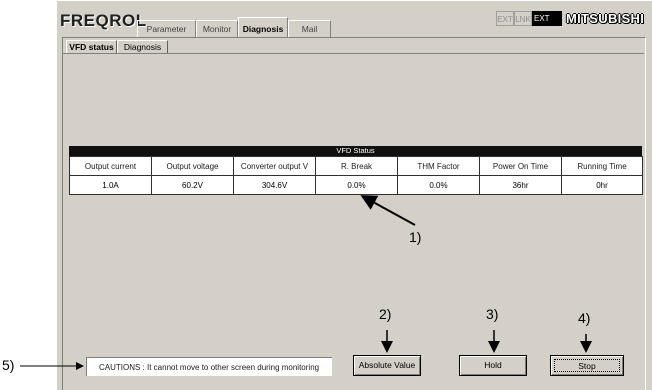 This screenshot has height=390, width=652. I want to click on absolute-value-button: Absolute Value, so click(387, 365).